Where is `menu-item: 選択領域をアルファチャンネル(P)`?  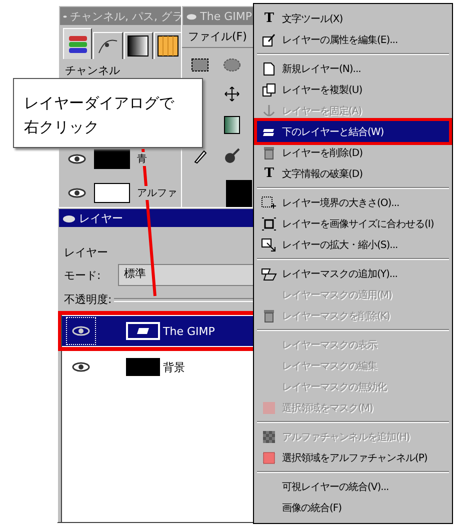 menu-item: 選択領域をアルファチャンネル(P) is located at coordinates (353, 457).